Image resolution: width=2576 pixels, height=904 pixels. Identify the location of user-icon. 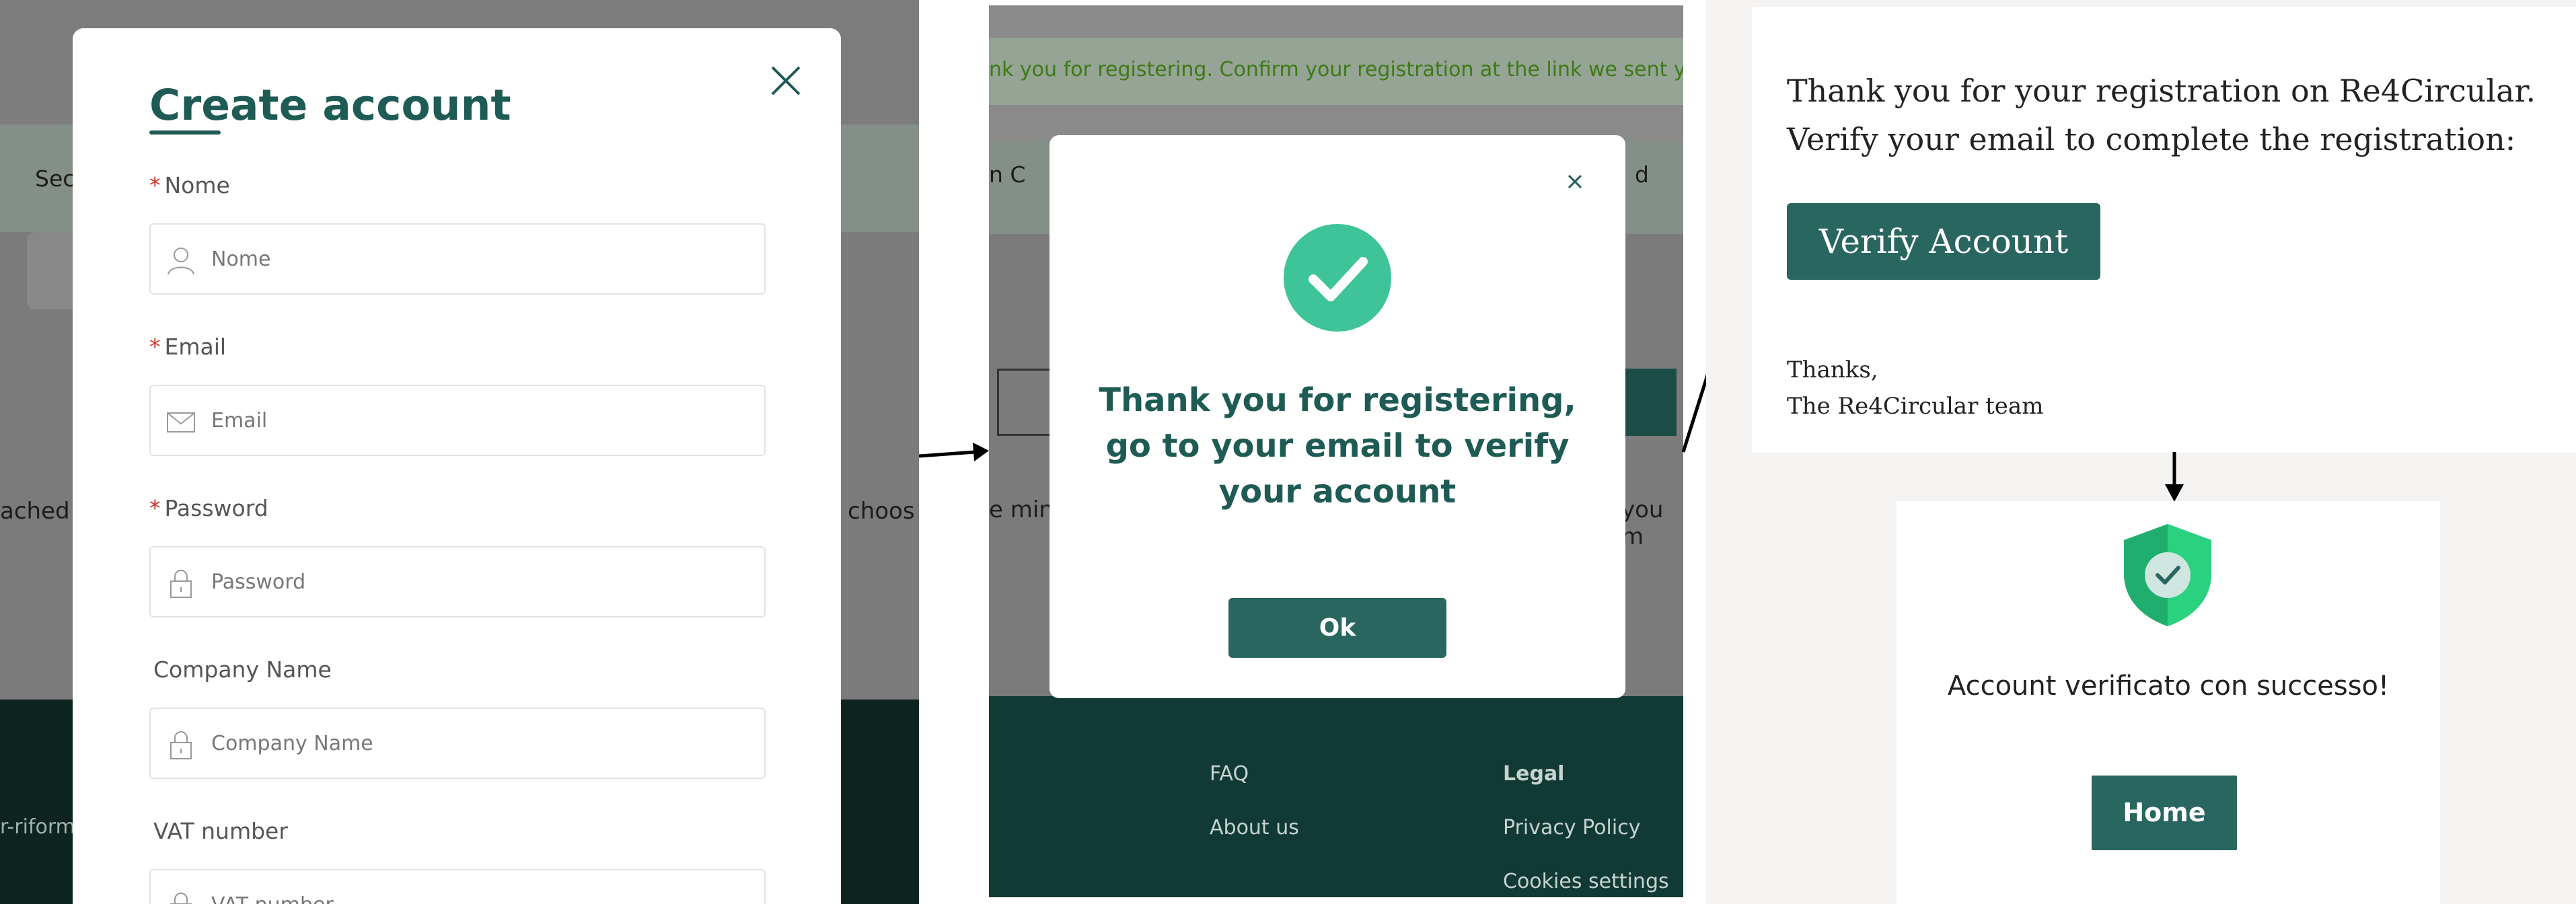
(181, 261).